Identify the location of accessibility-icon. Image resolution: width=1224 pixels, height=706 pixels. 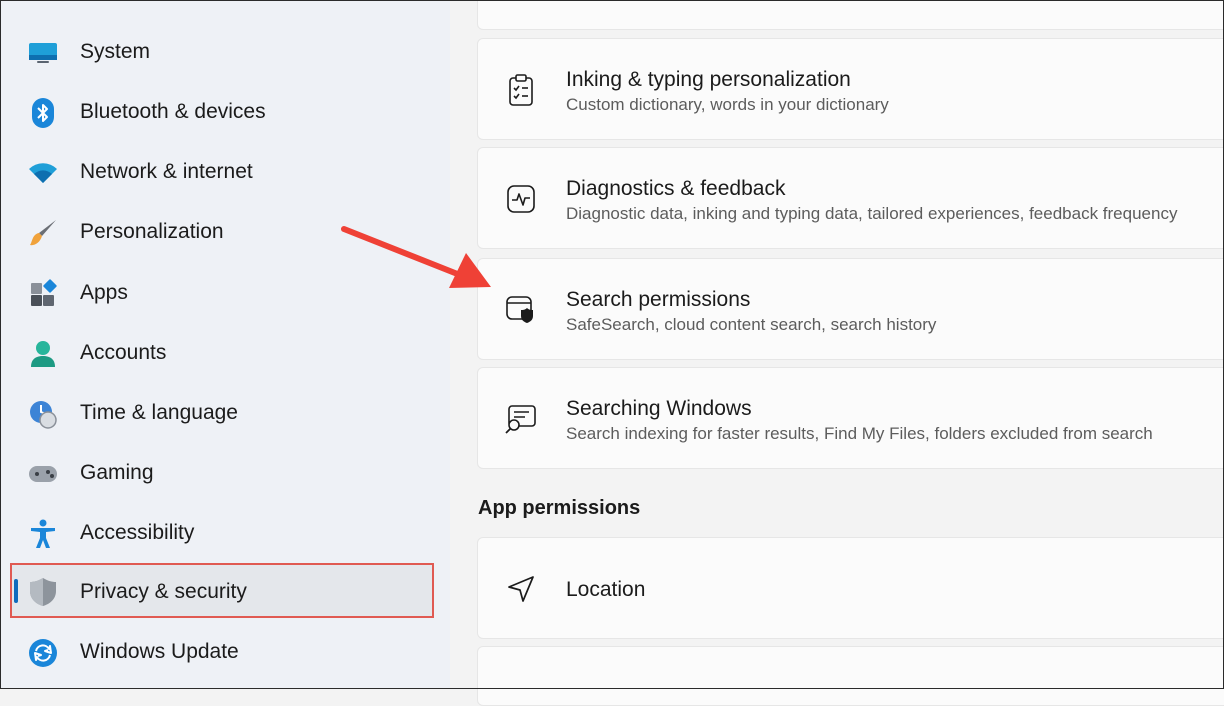
(43, 534).